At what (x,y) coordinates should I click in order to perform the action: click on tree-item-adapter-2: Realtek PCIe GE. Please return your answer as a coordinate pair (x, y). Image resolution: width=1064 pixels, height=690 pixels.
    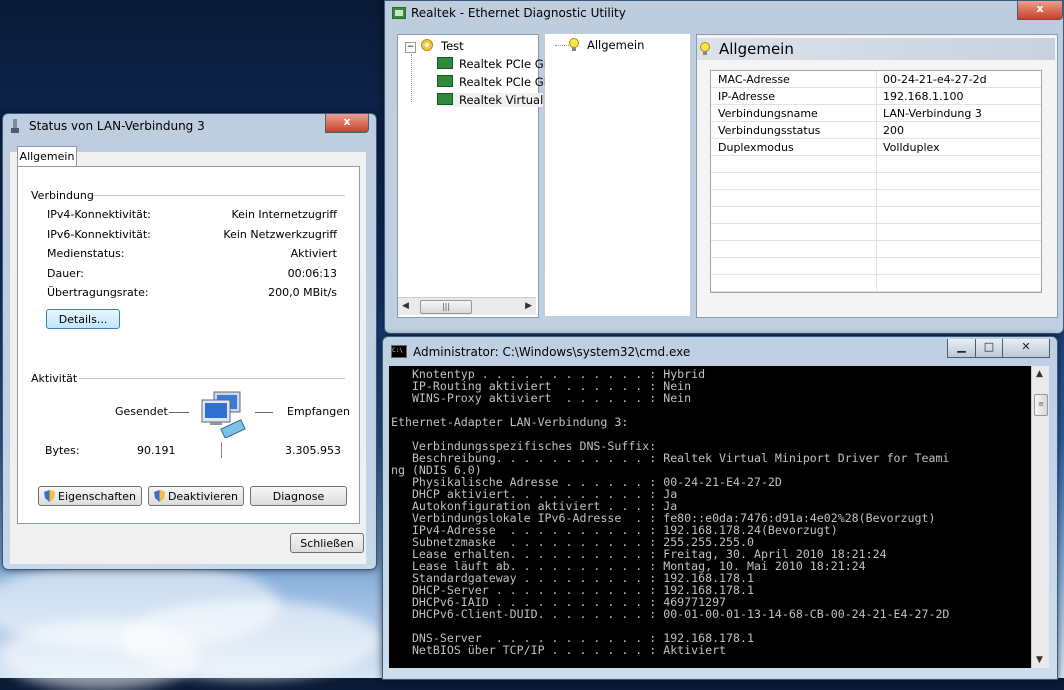
    Looking at the image, I should click on (494, 82).